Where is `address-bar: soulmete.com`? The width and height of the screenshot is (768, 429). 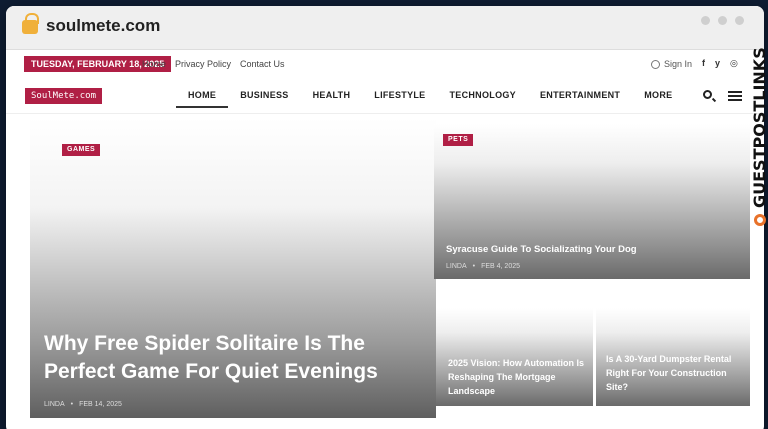 address-bar: soulmete.com is located at coordinates (103, 26).